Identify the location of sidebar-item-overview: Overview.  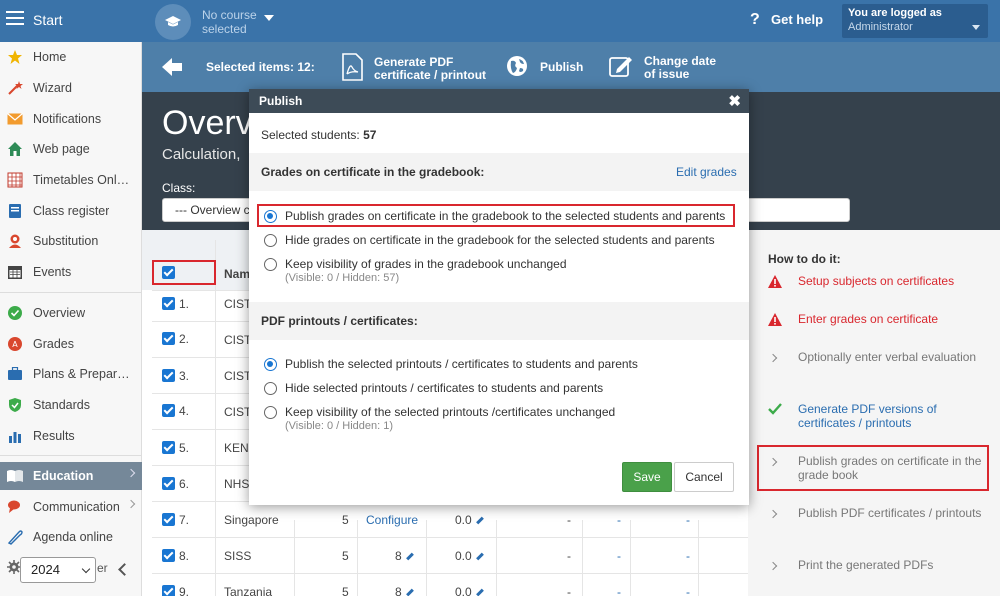
(71, 313).